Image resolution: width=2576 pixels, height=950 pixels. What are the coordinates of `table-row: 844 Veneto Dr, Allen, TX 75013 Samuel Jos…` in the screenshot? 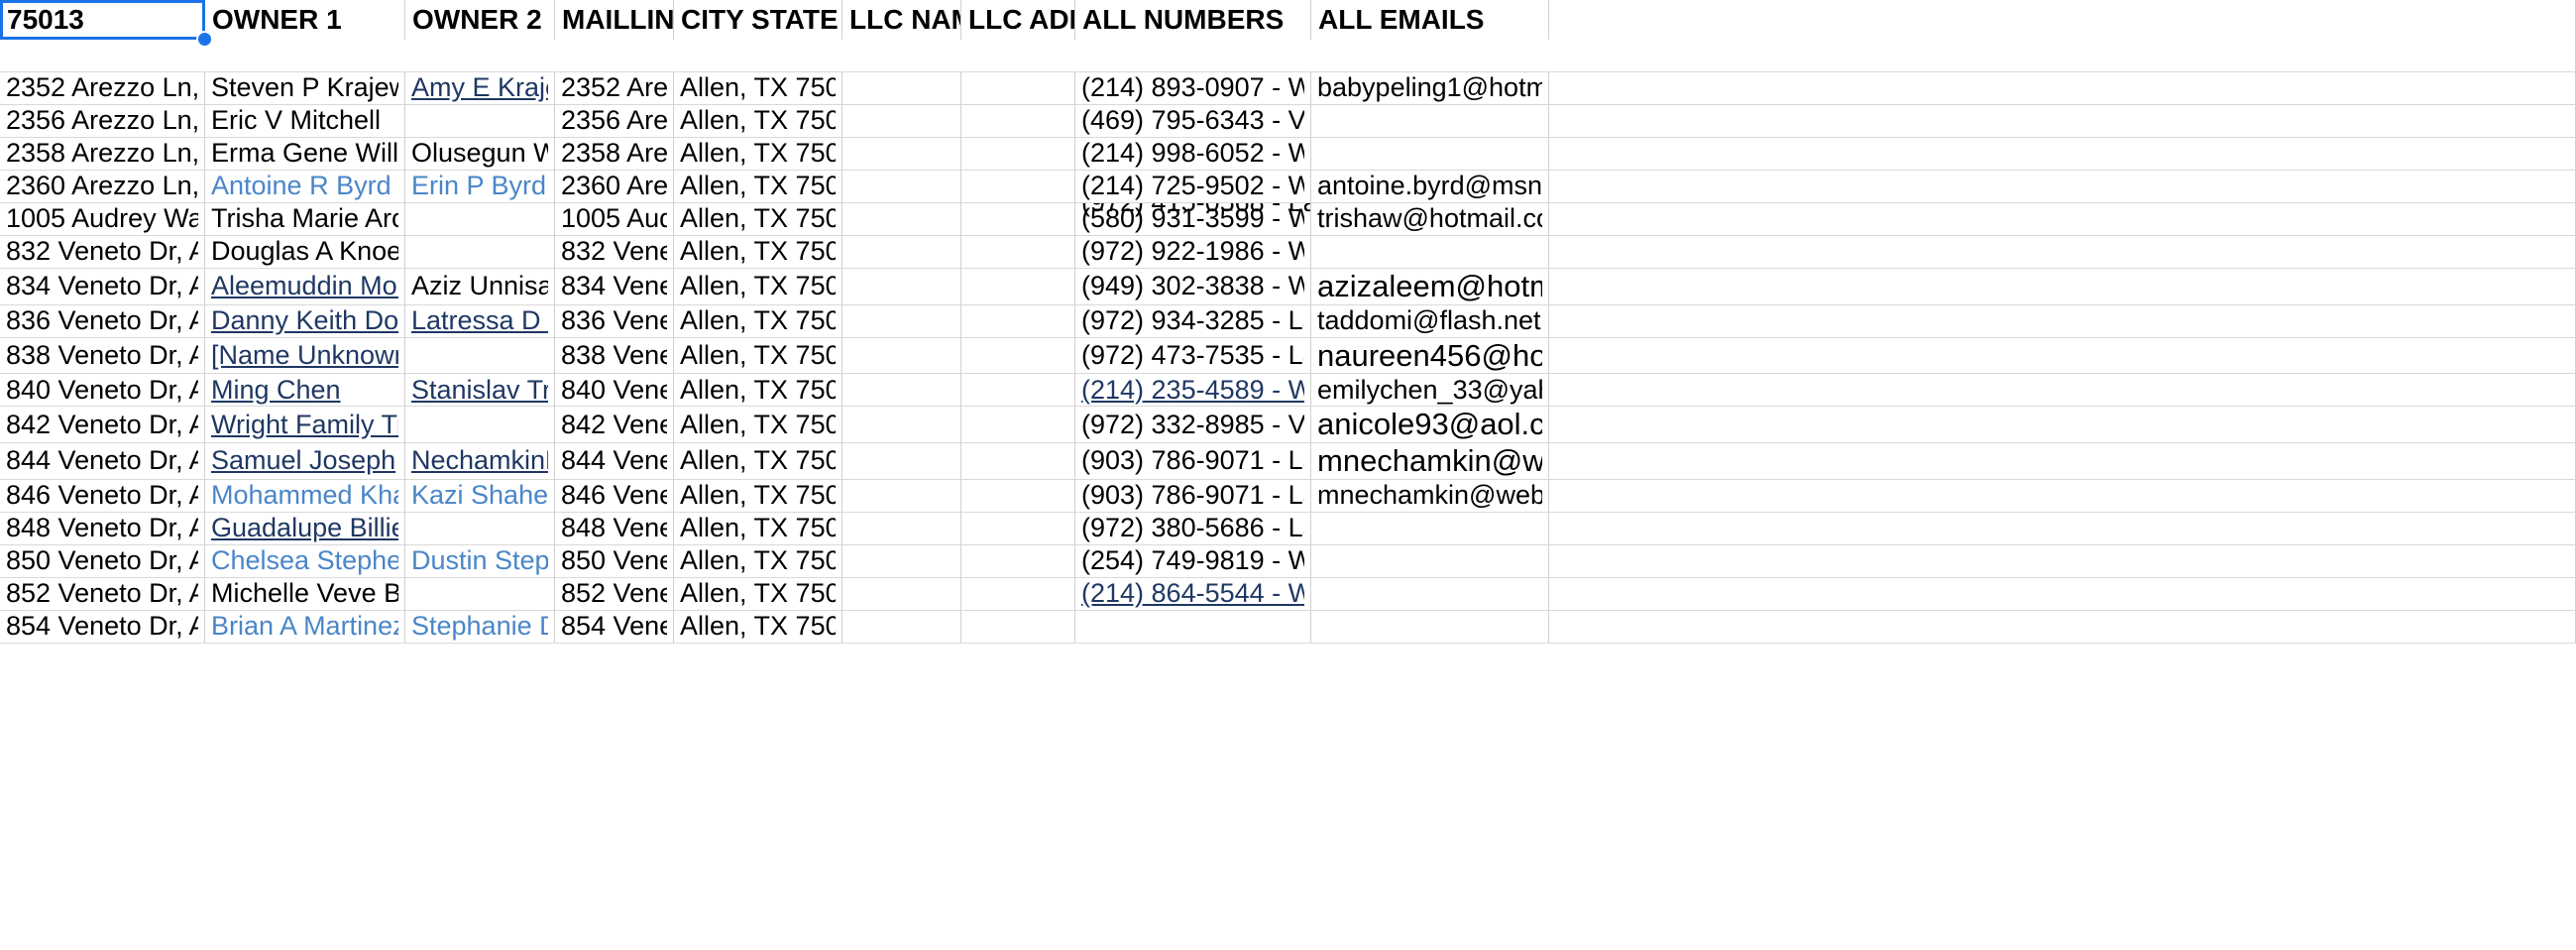 It's located at (1288, 461).